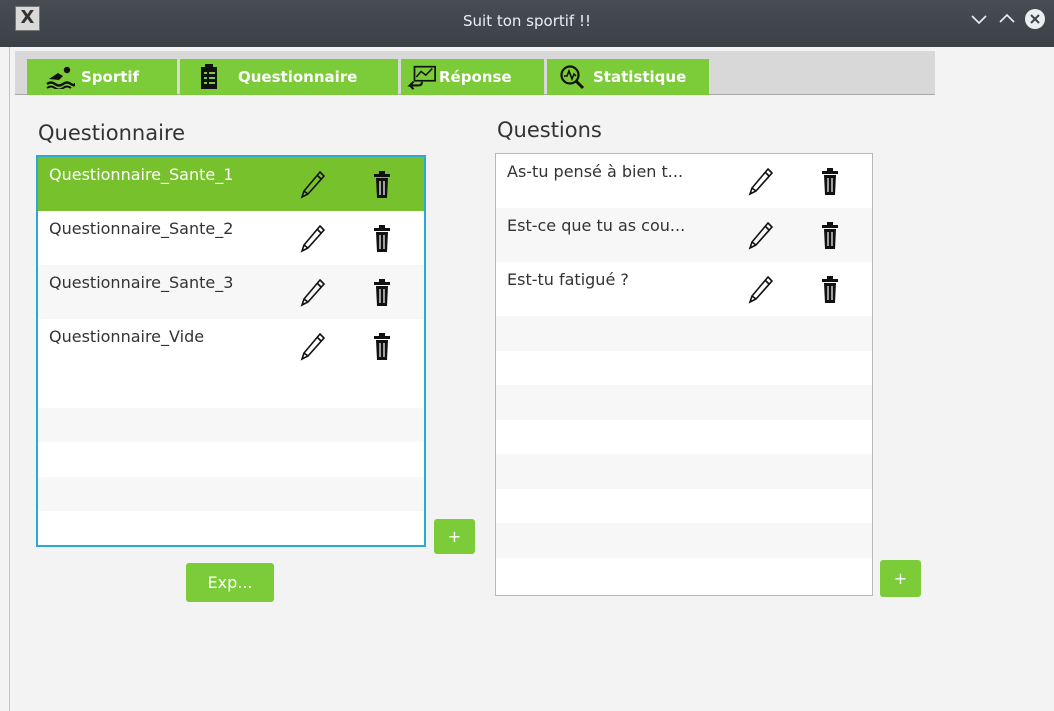  Describe the element at coordinates (209, 77) in the screenshot. I see `clipboard-icon` at that location.